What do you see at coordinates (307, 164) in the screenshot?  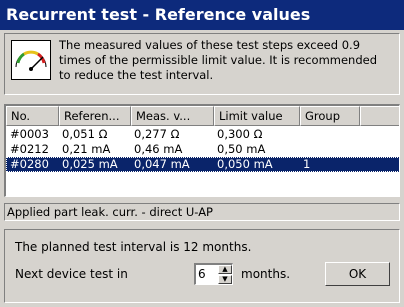 I see `cell-group: 1` at bounding box center [307, 164].